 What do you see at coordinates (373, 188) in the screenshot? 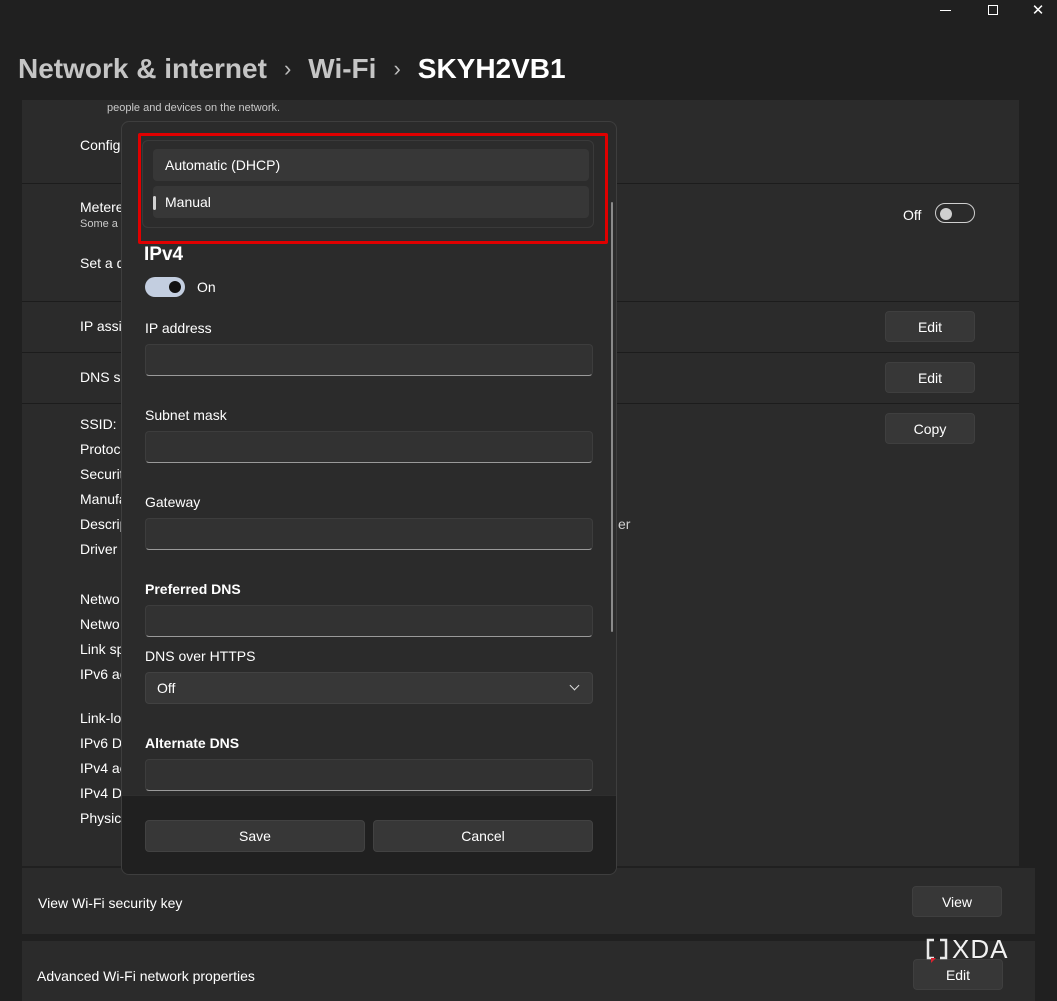
I see `highlight-annotation` at bounding box center [373, 188].